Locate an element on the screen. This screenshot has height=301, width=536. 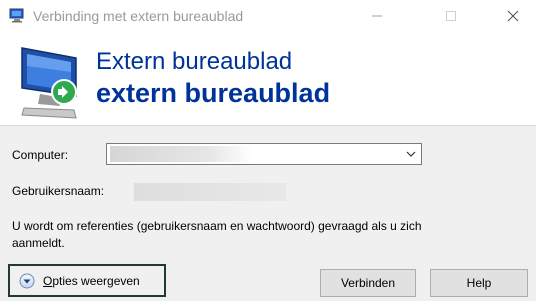
title-bar: Verbinding met extern bureaublad is located at coordinates (268, 16).